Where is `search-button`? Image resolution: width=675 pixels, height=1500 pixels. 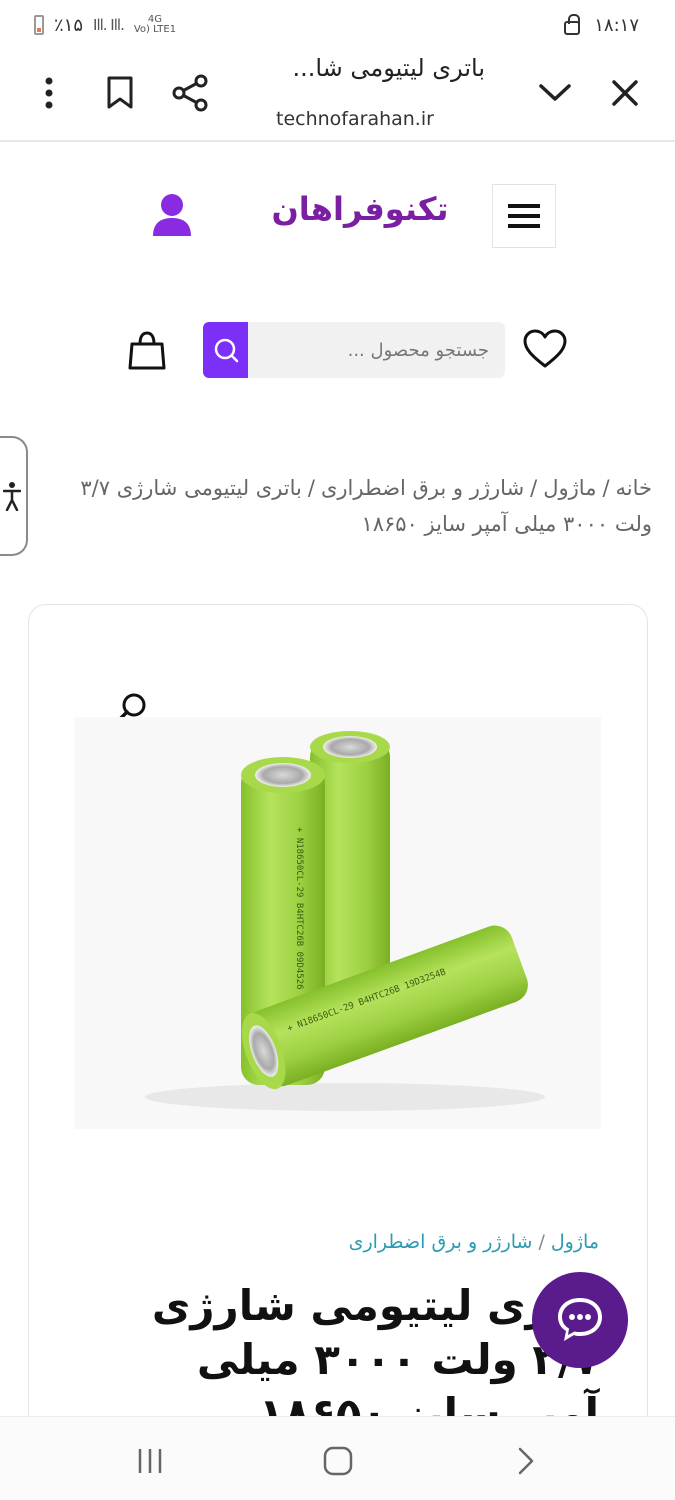 search-button is located at coordinates (225, 350).